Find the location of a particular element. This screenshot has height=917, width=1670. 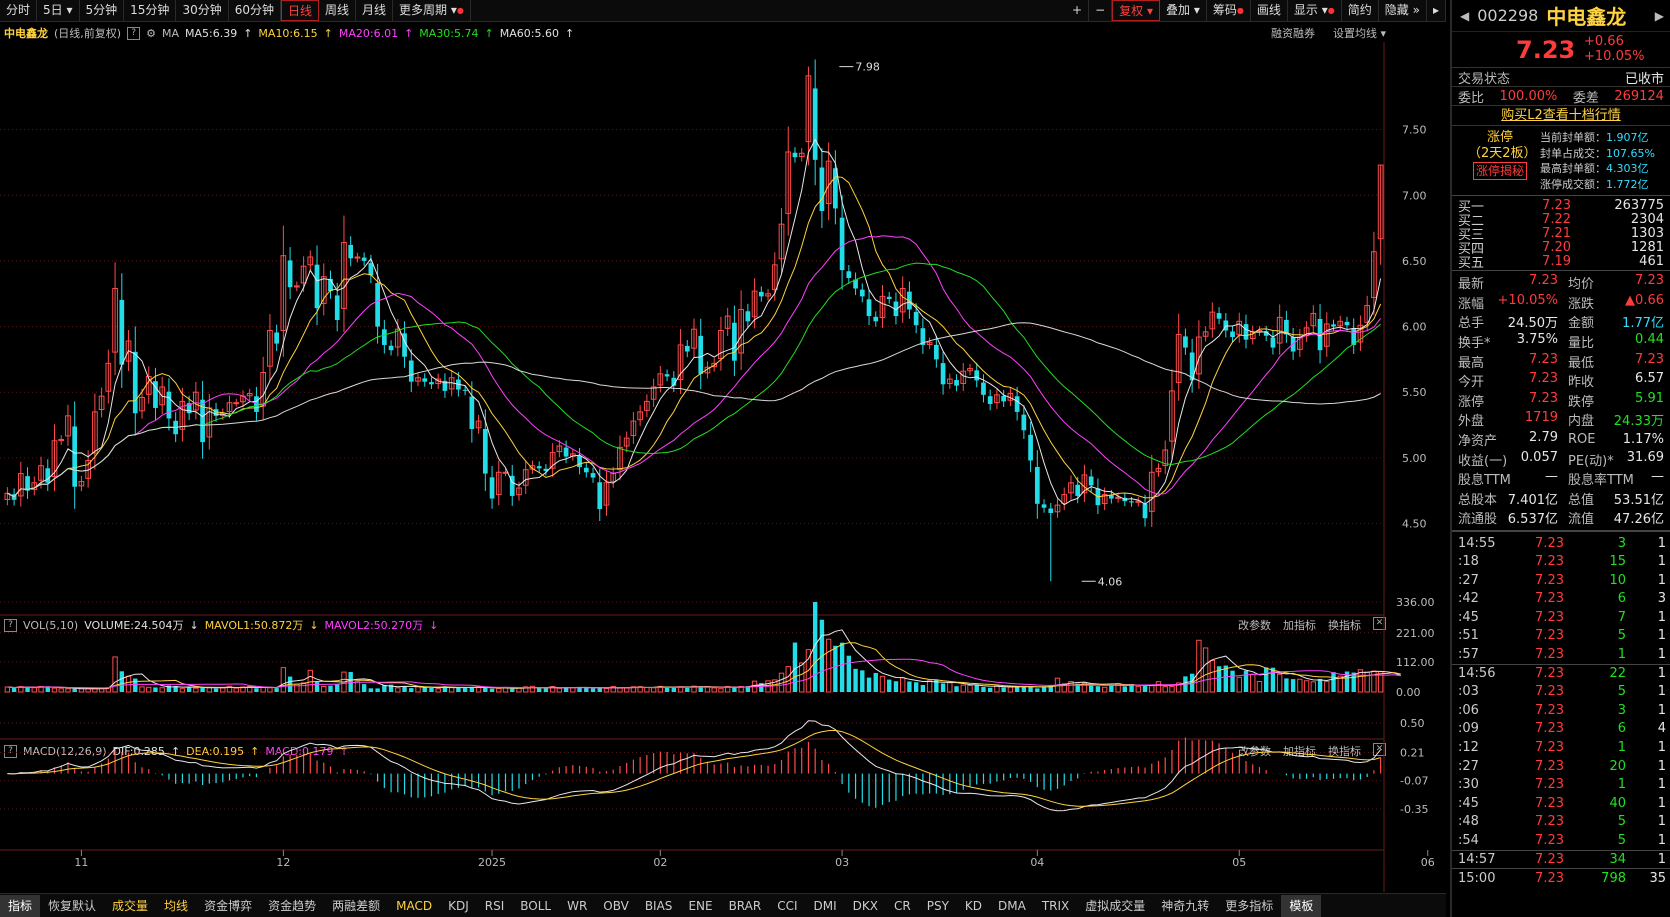

limit-stat-row: 最高封单额：4.303亿 is located at coordinates (1594, 168).